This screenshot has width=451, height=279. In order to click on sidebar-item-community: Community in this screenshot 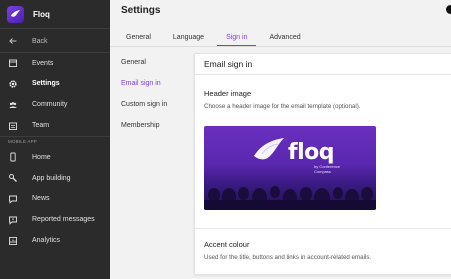, I will do `click(55, 104)`.